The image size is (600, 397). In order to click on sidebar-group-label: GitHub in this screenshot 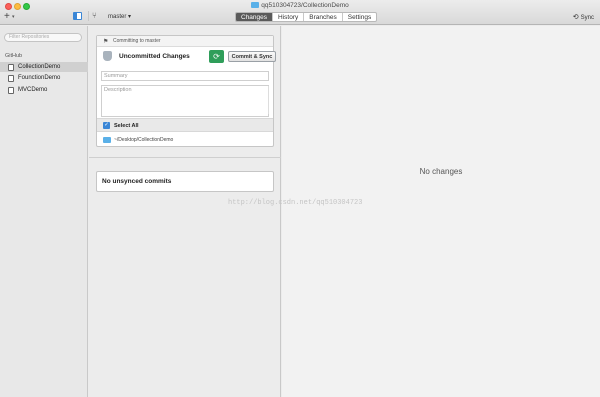, I will do `click(14, 56)`.